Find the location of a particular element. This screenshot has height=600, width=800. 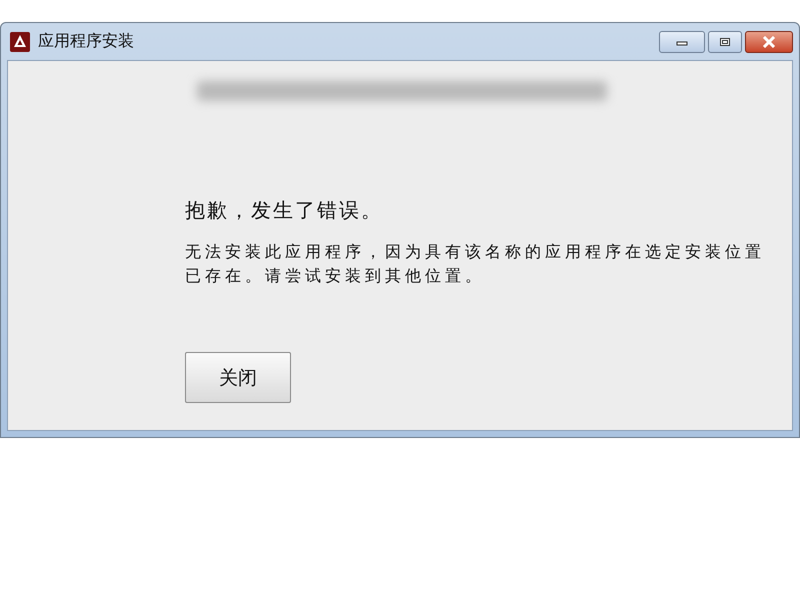

close-icon is located at coordinates (769, 42).